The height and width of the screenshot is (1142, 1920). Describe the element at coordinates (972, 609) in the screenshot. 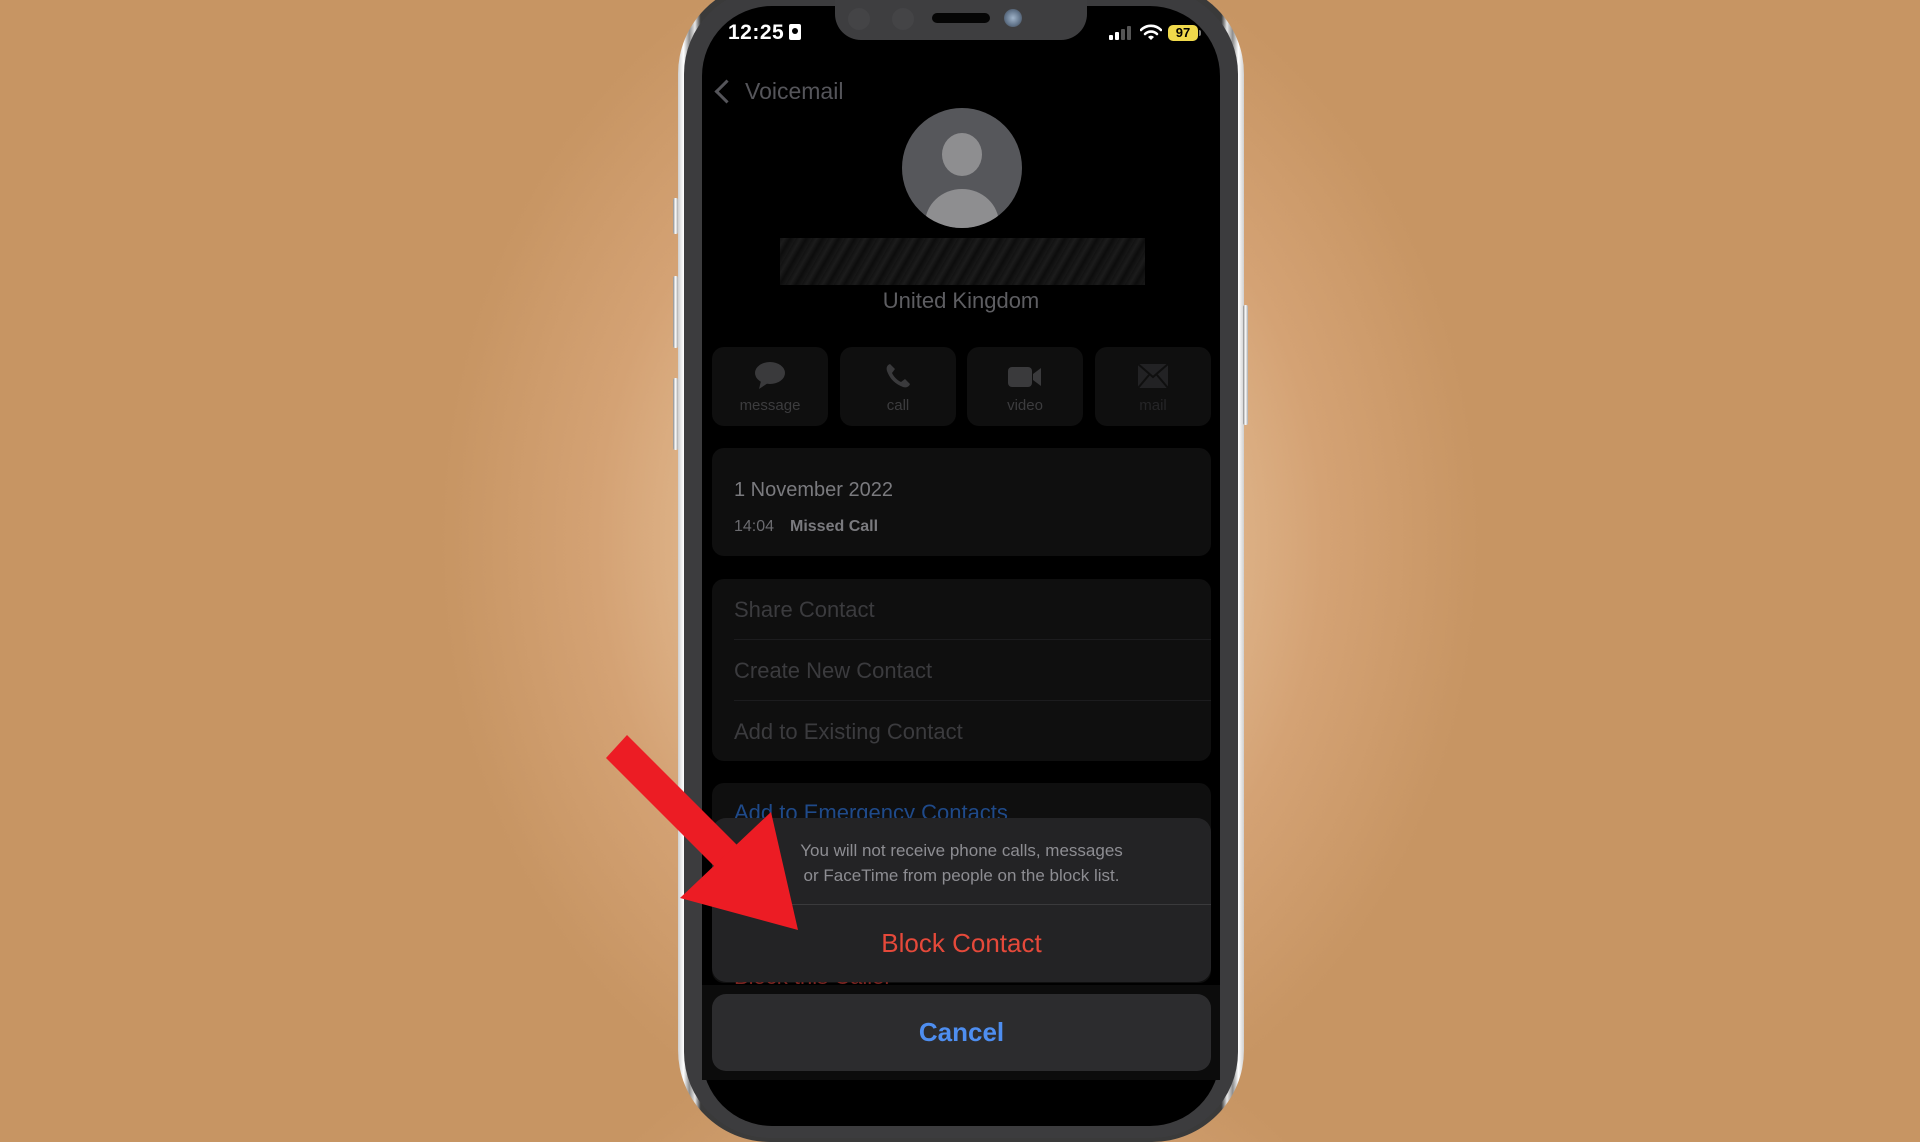

I see `share-contact-option: Share Contact` at that location.